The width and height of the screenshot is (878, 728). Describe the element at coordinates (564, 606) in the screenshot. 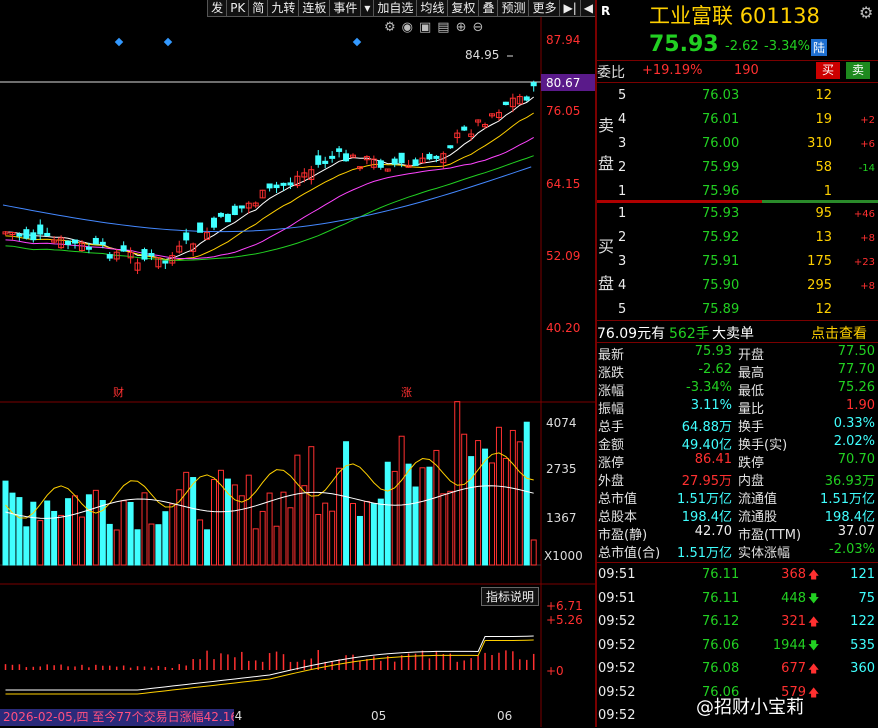

I see `indicator-axis-label: +6.71` at that location.